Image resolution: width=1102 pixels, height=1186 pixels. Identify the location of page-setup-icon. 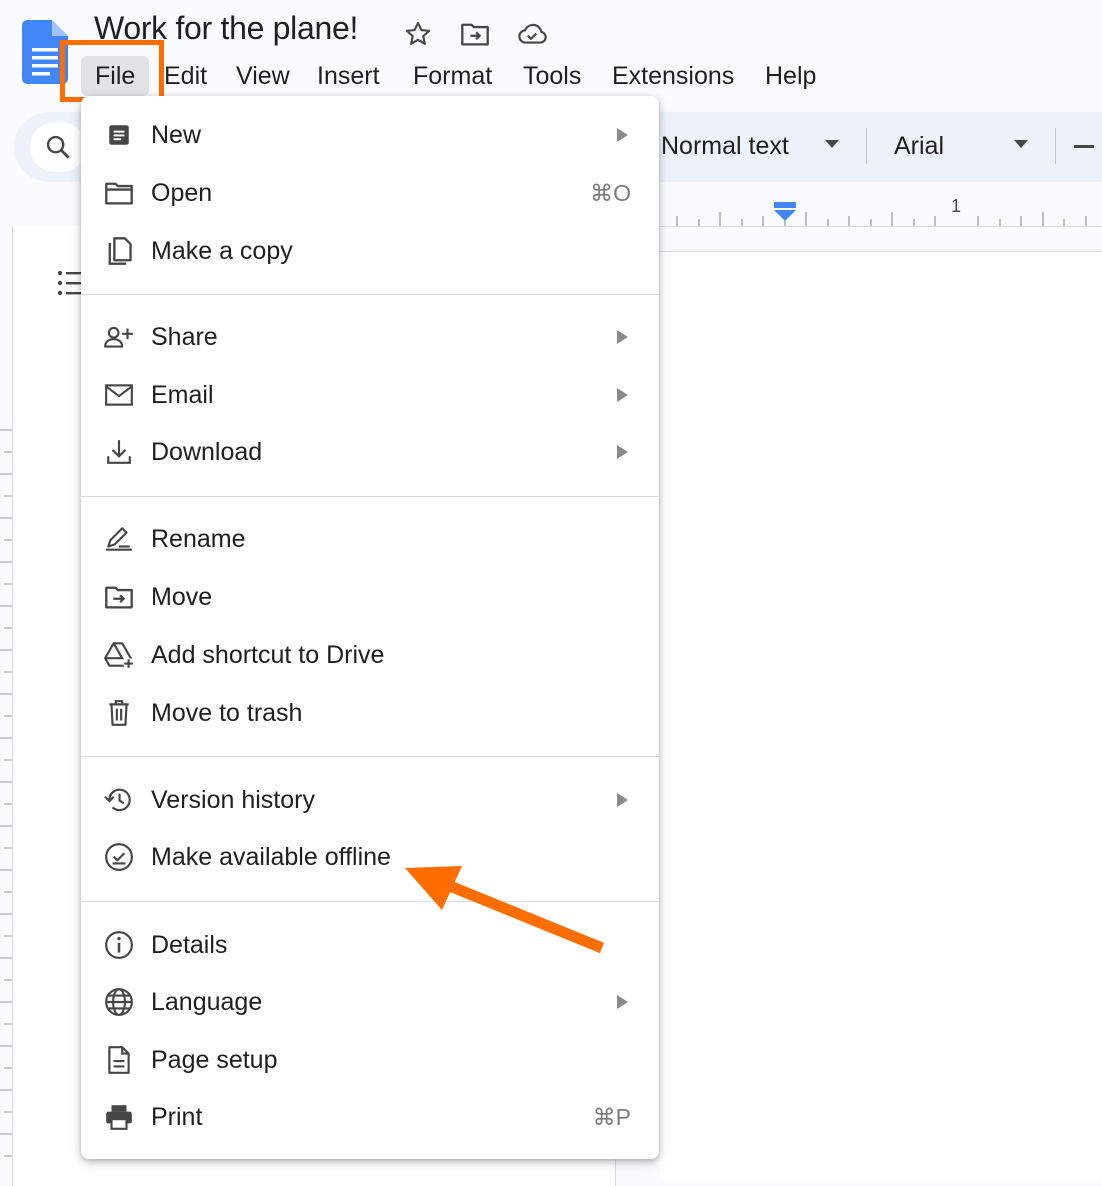
(119, 1060).